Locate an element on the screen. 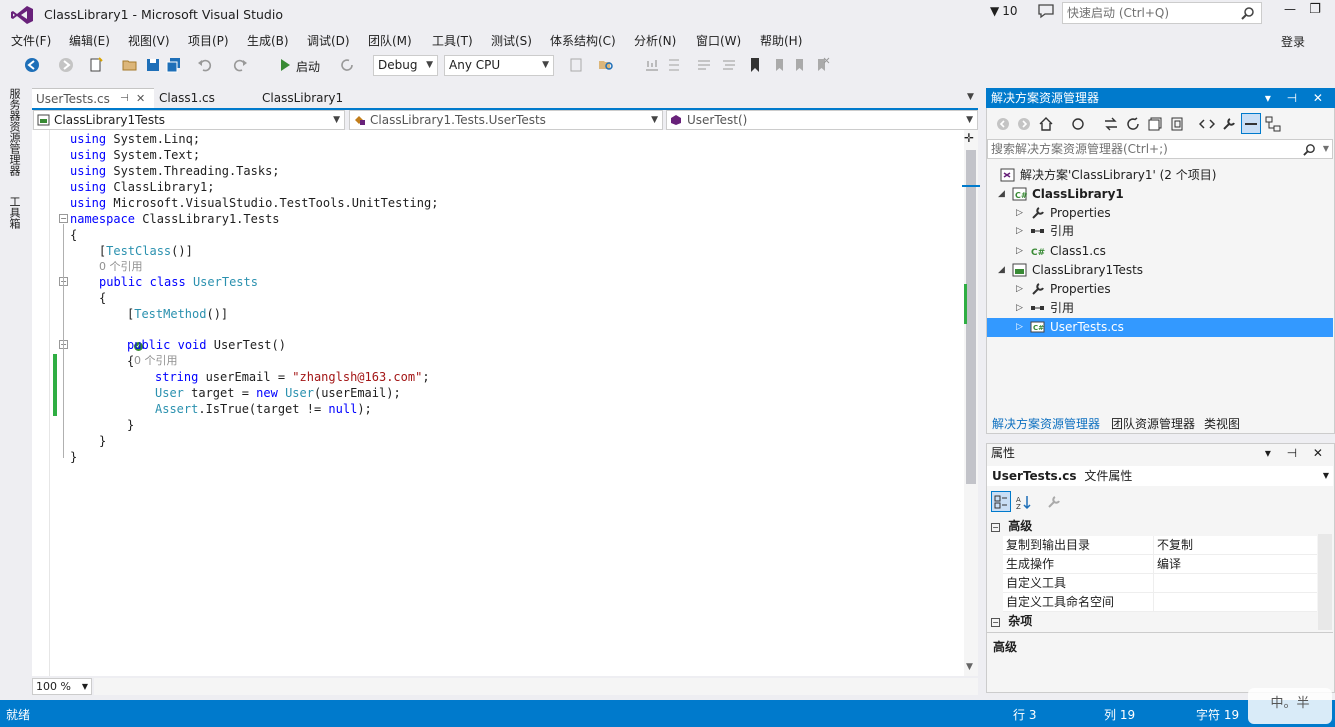 The image size is (1335, 727). properties-scrollbar is located at coordinates (1325, 582).